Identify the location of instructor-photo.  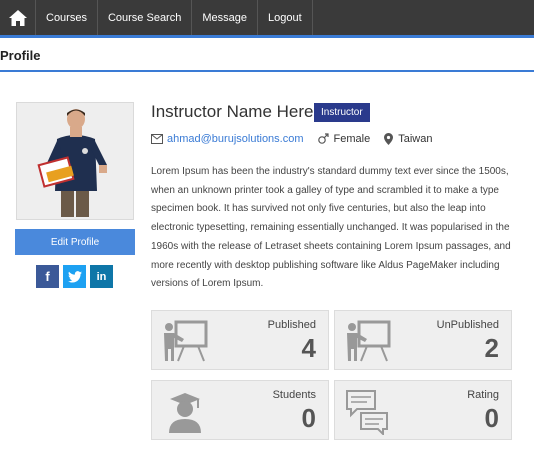
(75, 161).